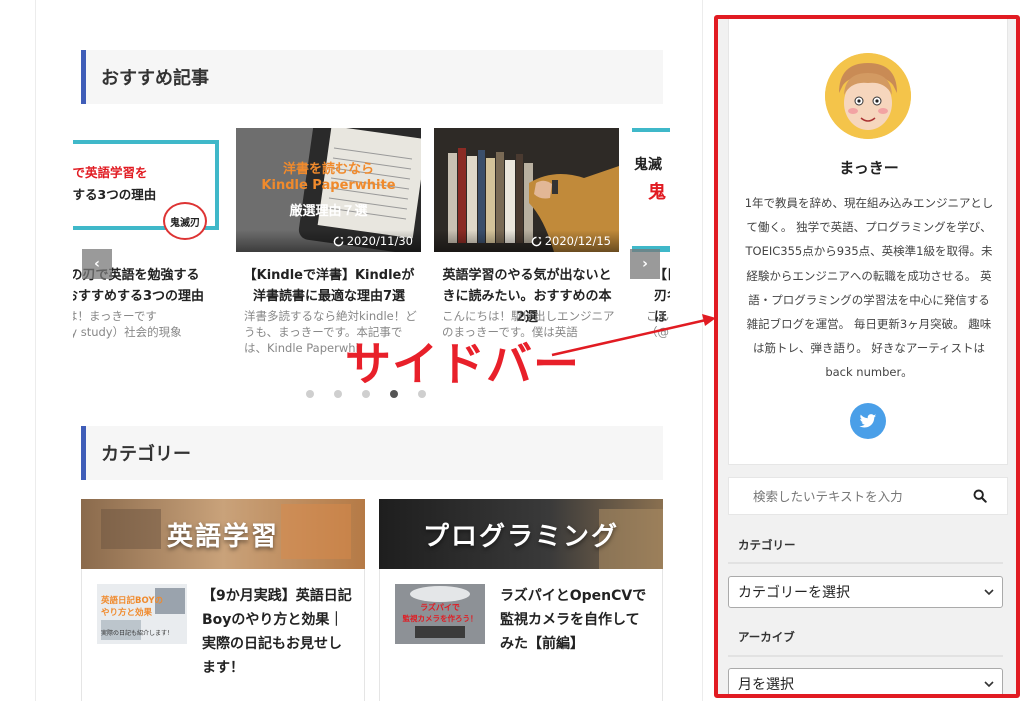 The height and width of the screenshot is (701, 1024). What do you see at coordinates (372, 77) in the screenshot?
I see `recommended-section-header: おすすめ記事` at bounding box center [372, 77].